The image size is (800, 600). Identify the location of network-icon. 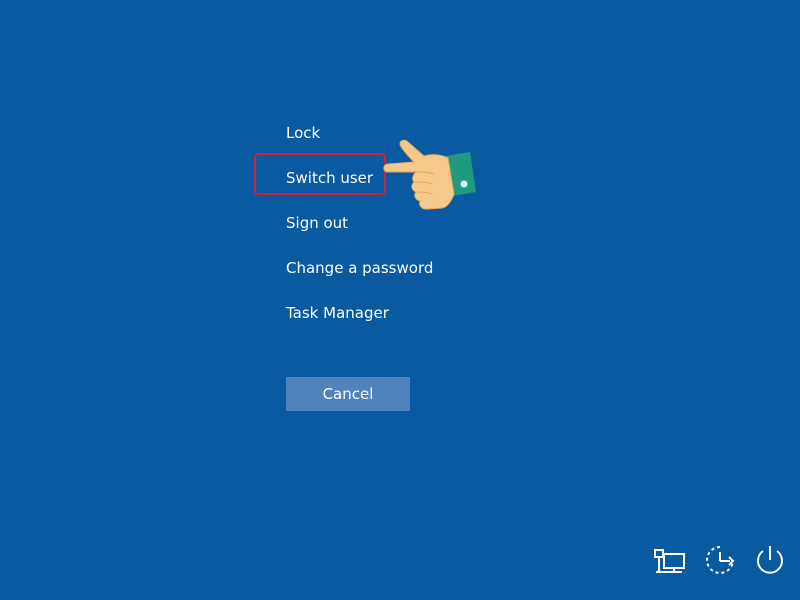
(670, 560).